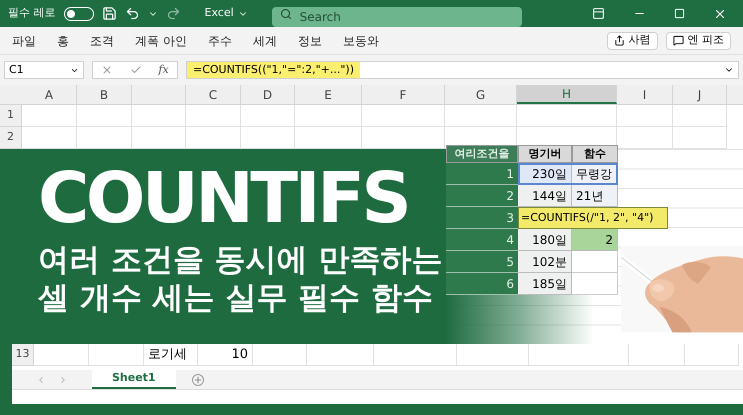 The width and height of the screenshot is (743, 415). I want to click on column-header: A, so click(49, 94).